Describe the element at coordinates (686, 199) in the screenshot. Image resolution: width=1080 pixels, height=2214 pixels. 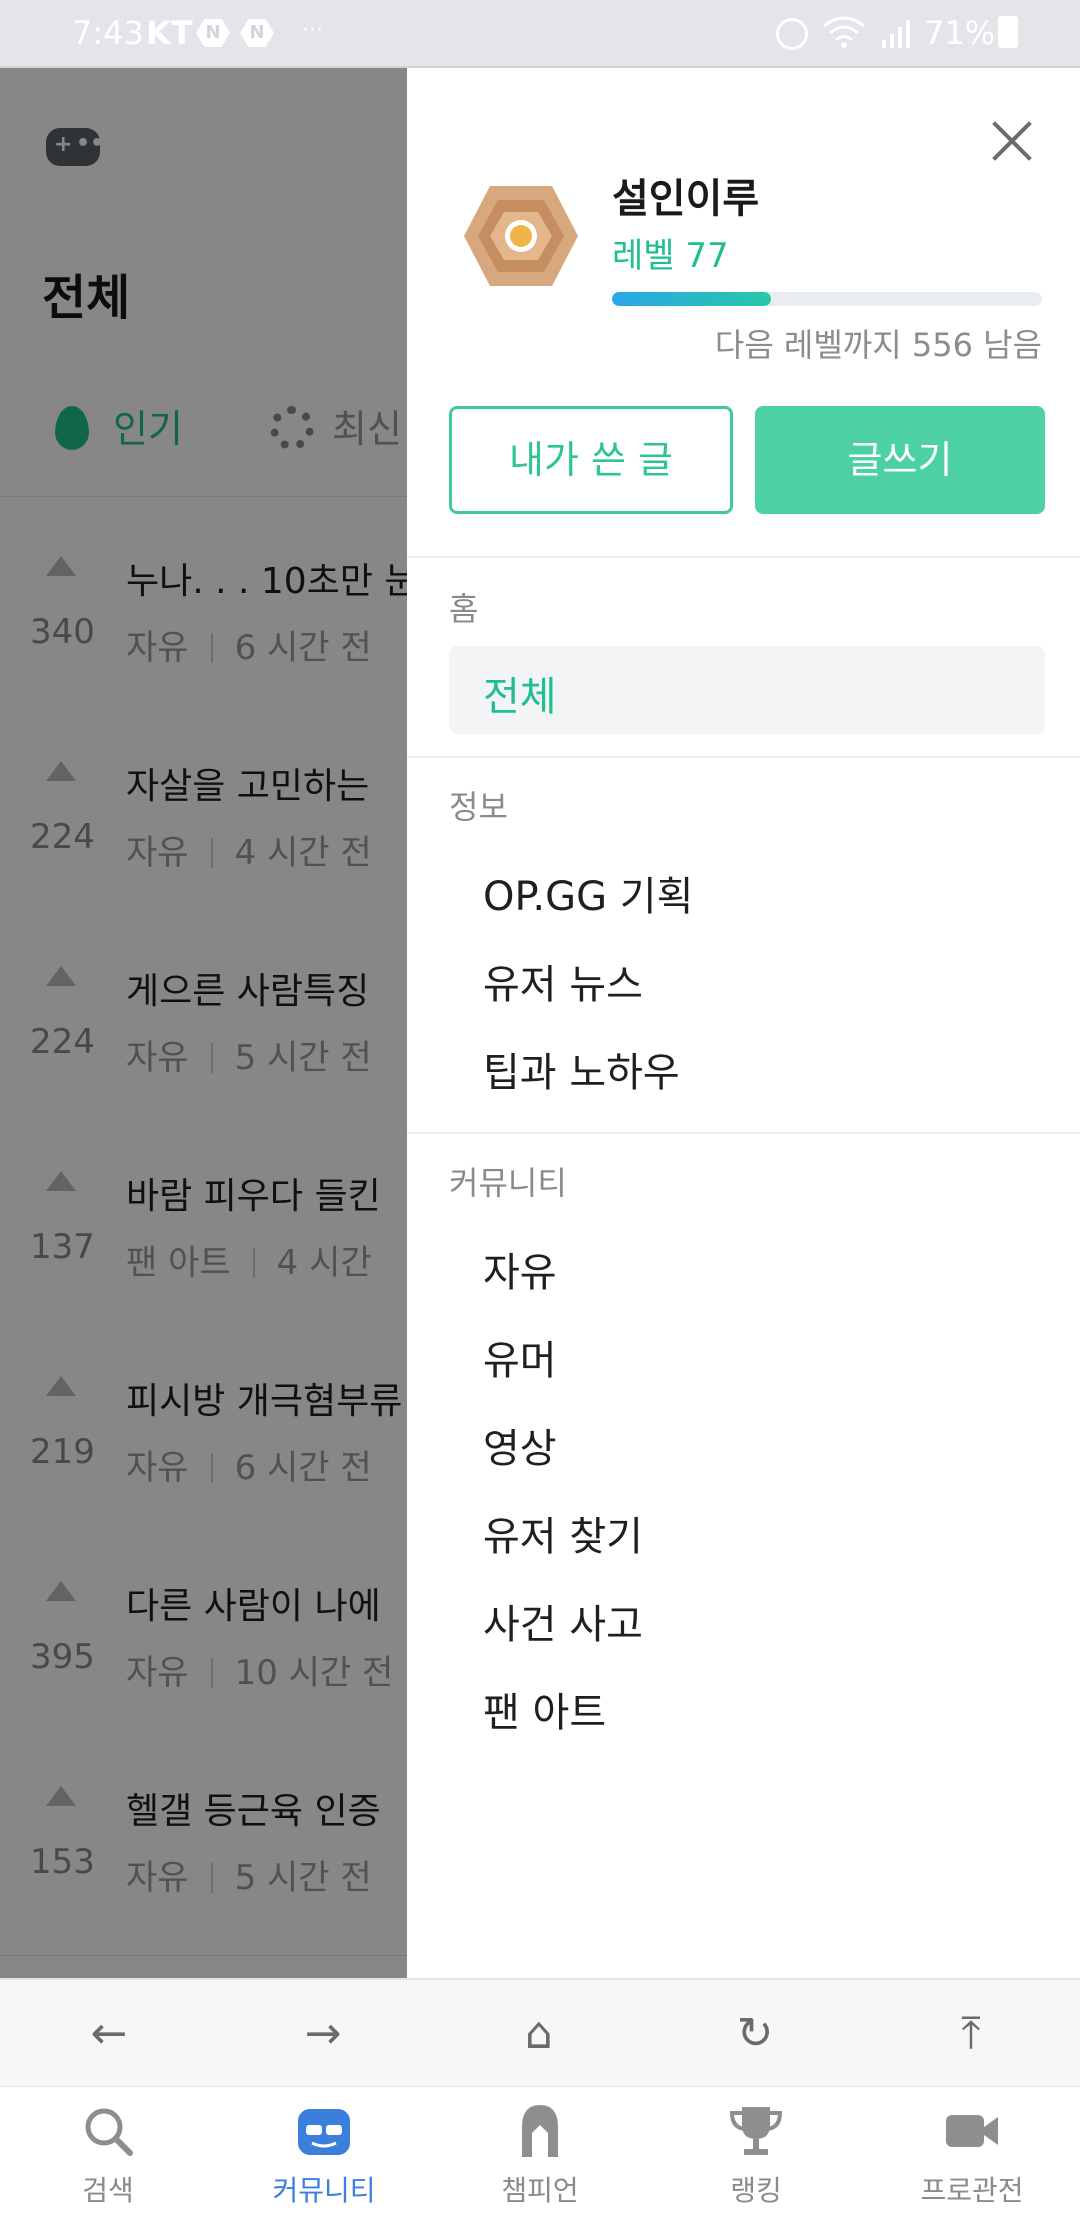
I see `username: 설인이루` at that location.